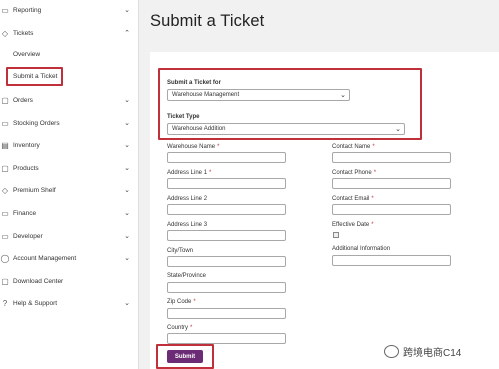  I want to click on finance-icon: ▭, so click(5, 213).